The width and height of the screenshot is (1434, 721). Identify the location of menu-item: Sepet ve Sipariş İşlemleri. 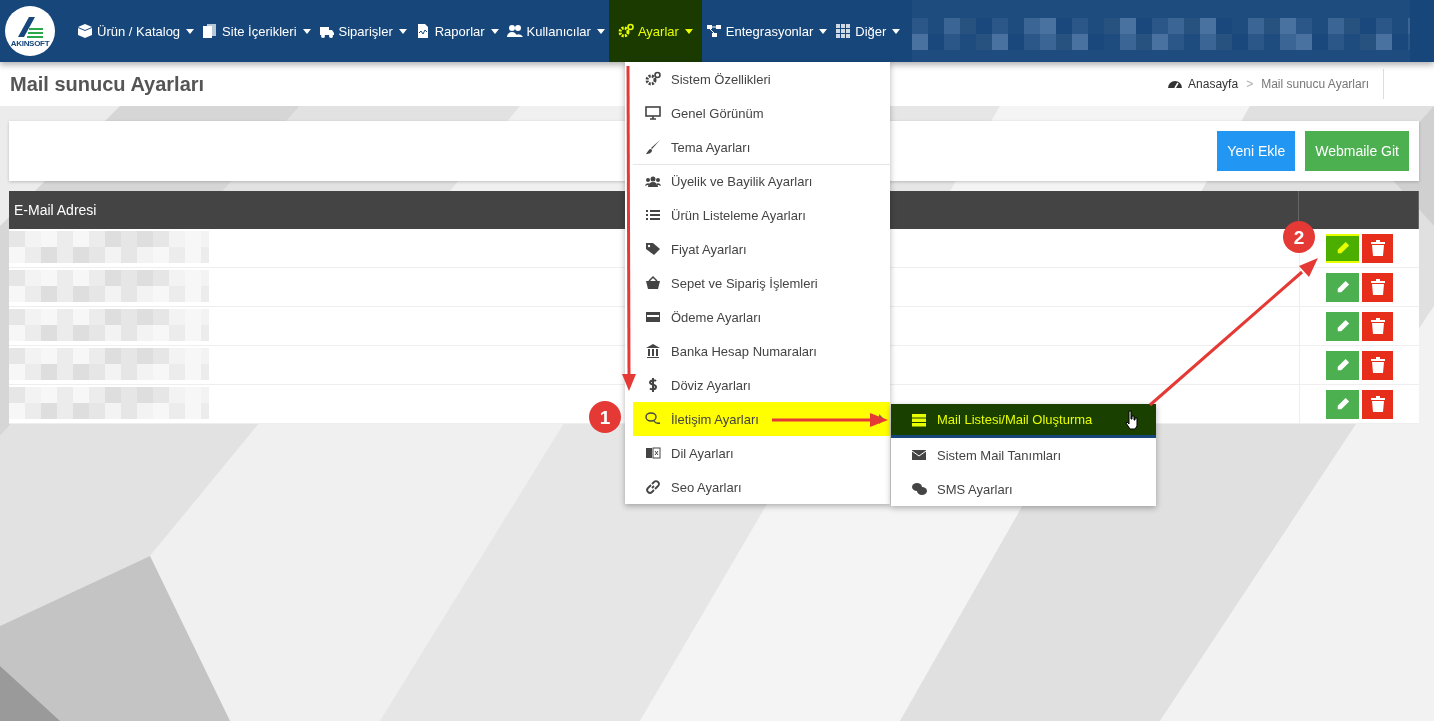
(761, 283).